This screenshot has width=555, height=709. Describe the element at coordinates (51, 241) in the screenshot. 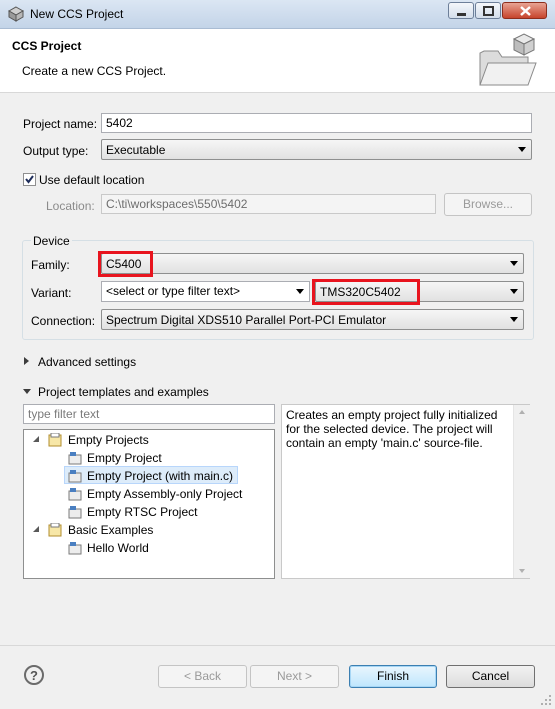

I see `device-group-label: Device` at that location.